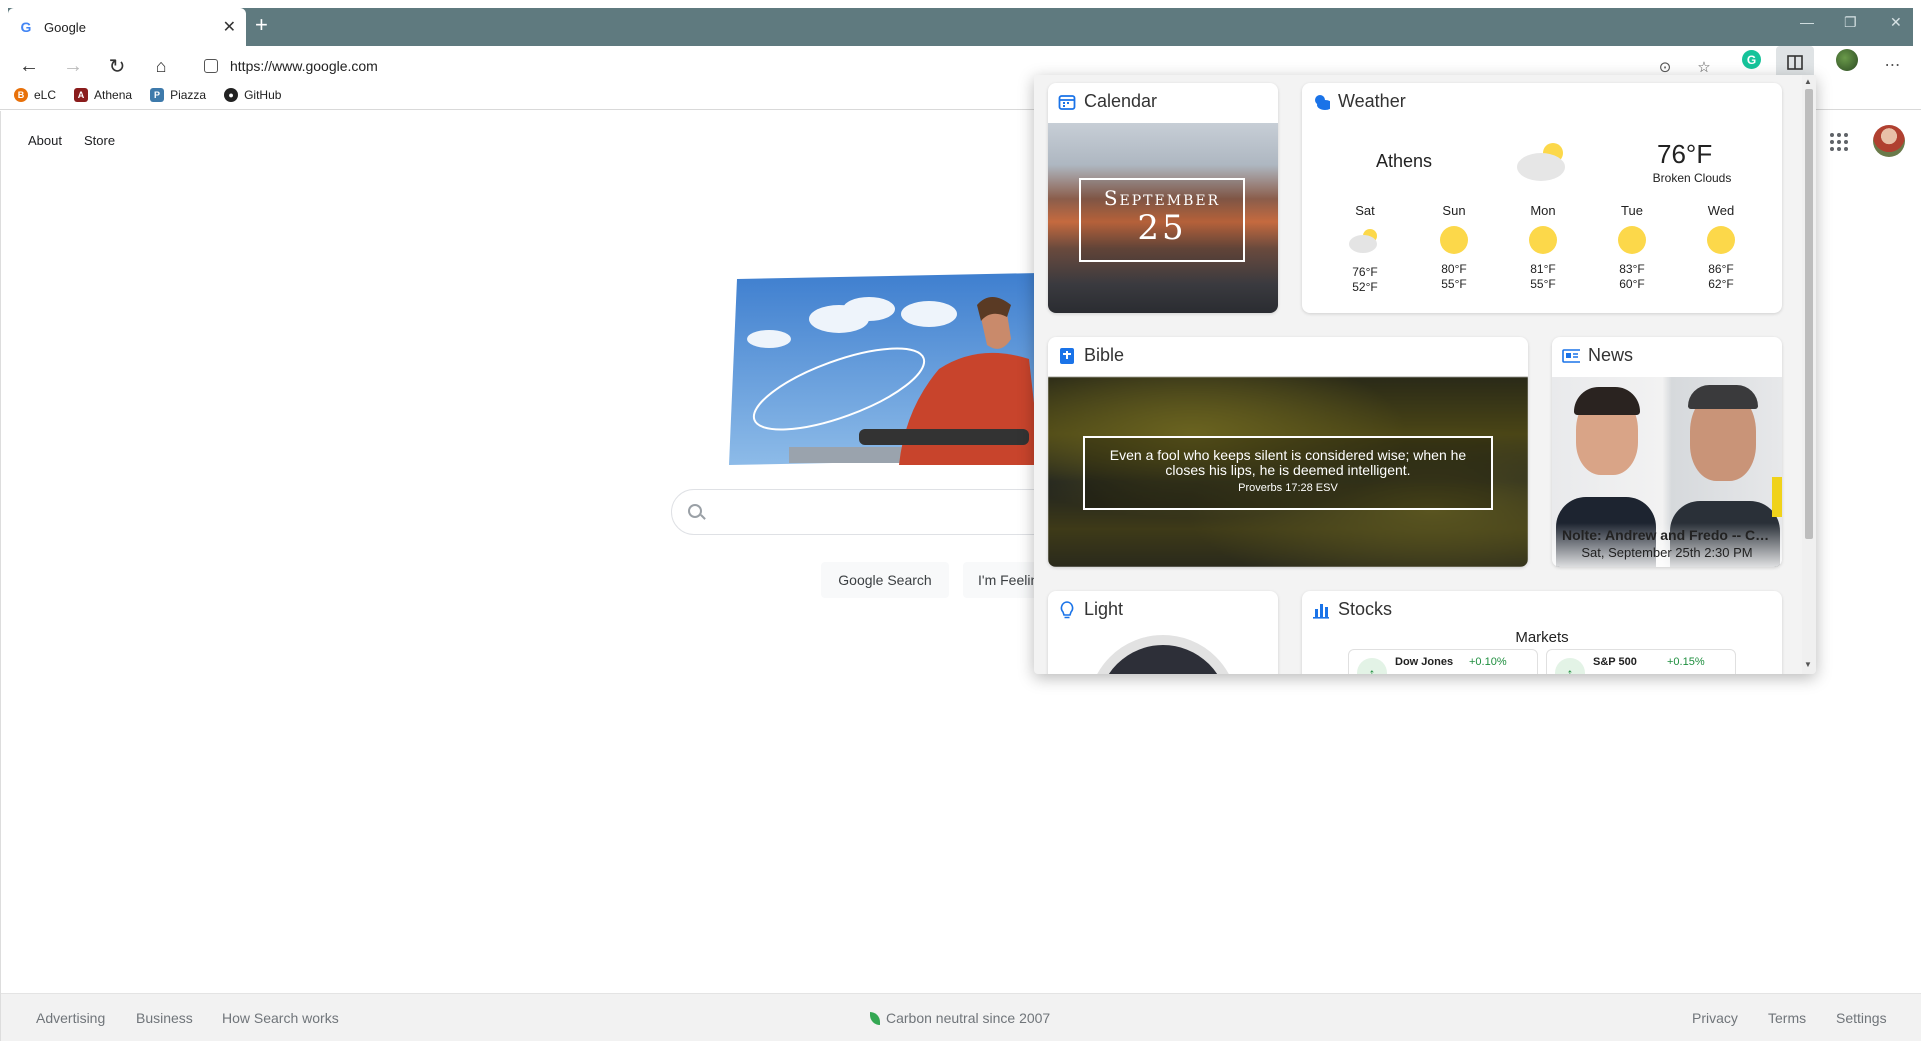 Image resolution: width=1921 pixels, height=1041 pixels. Describe the element at coordinates (103, 94) in the screenshot. I see `bookmark-athena: A Athena` at that location.